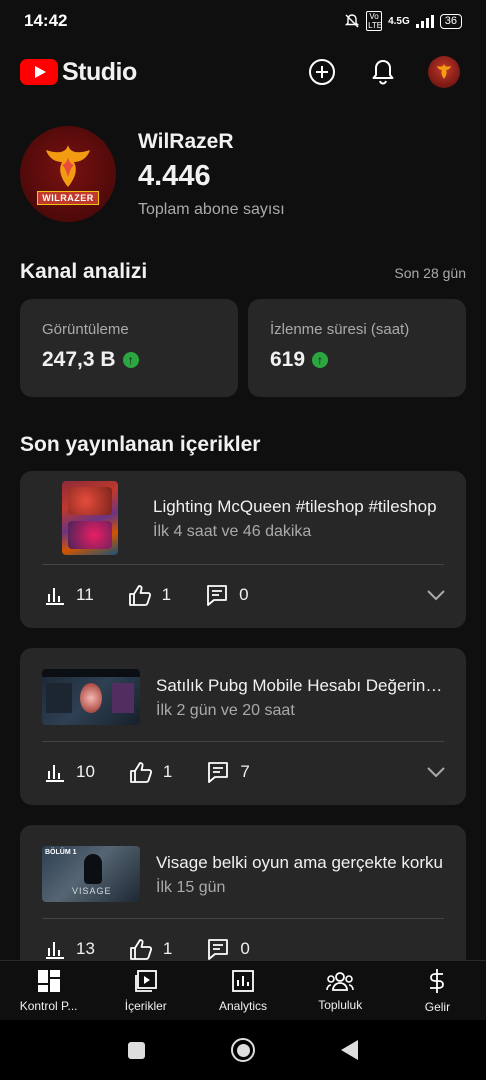 This screenshot has height=1080, width=486. Describe the element at coordinates (340, 1004) in the screenshot. I see `nav-label: Topluluk` at that location.